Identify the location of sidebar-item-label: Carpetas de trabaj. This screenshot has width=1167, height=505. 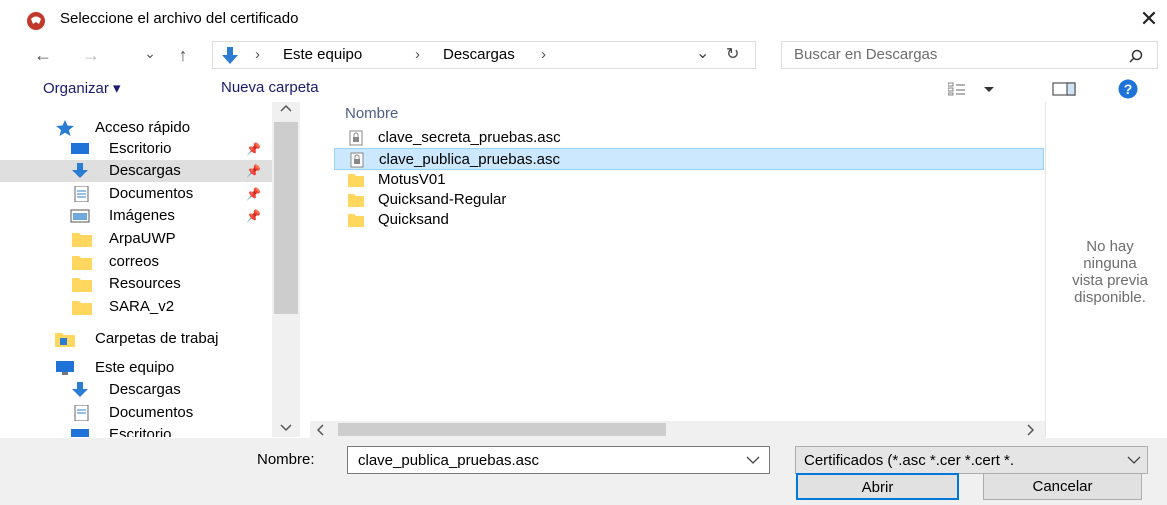
(157, 338).